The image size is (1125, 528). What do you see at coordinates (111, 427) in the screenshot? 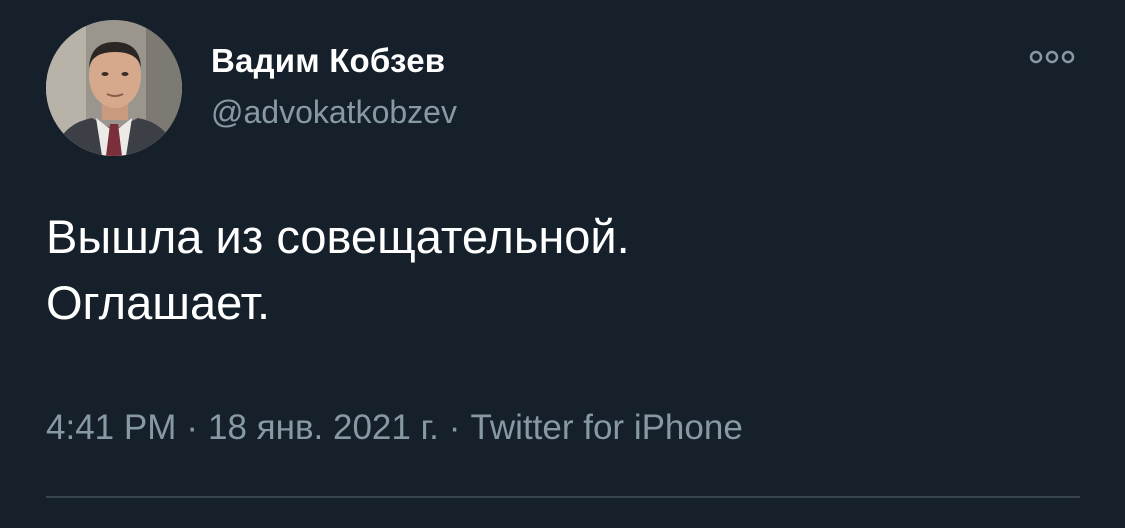
I see `tweet-time: 4:41 PM` at bounding box center [111, 427].